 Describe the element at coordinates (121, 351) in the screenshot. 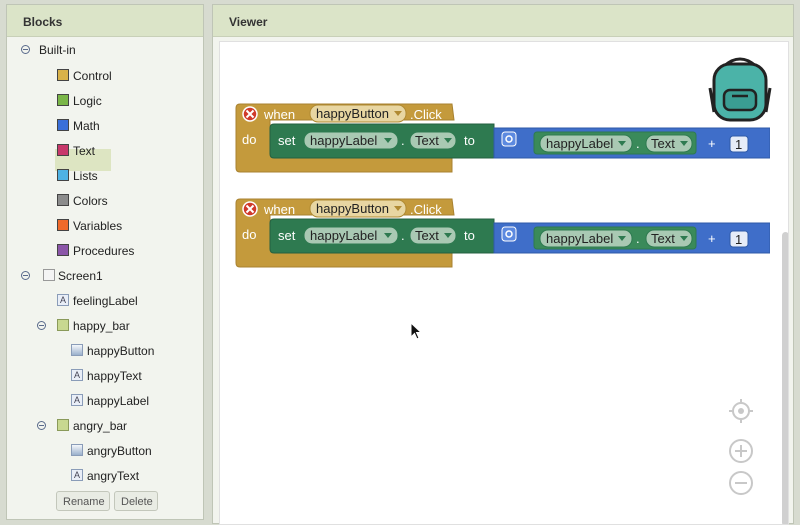

I see `tree-item-label: happyButton` at that location.